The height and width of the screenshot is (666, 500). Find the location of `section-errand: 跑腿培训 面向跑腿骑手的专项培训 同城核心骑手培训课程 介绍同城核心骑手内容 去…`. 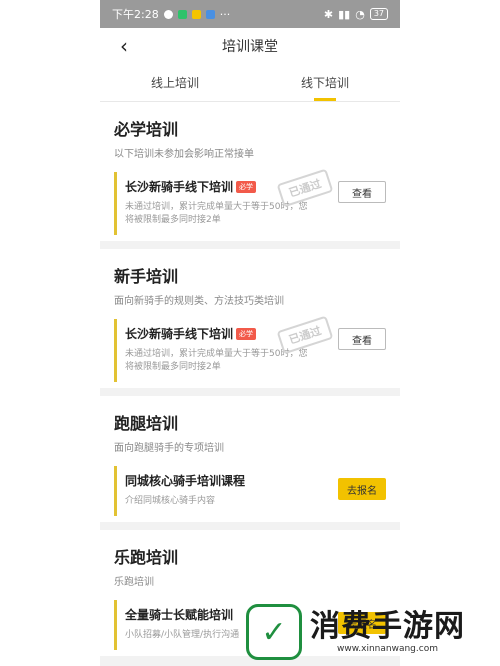

section-errand: 跑腿培训 面向跑腿骑手的专项培训 同城核心骑手培训课程 介绍同城核心骑手内容 去… is located at coordinates (250, 459).